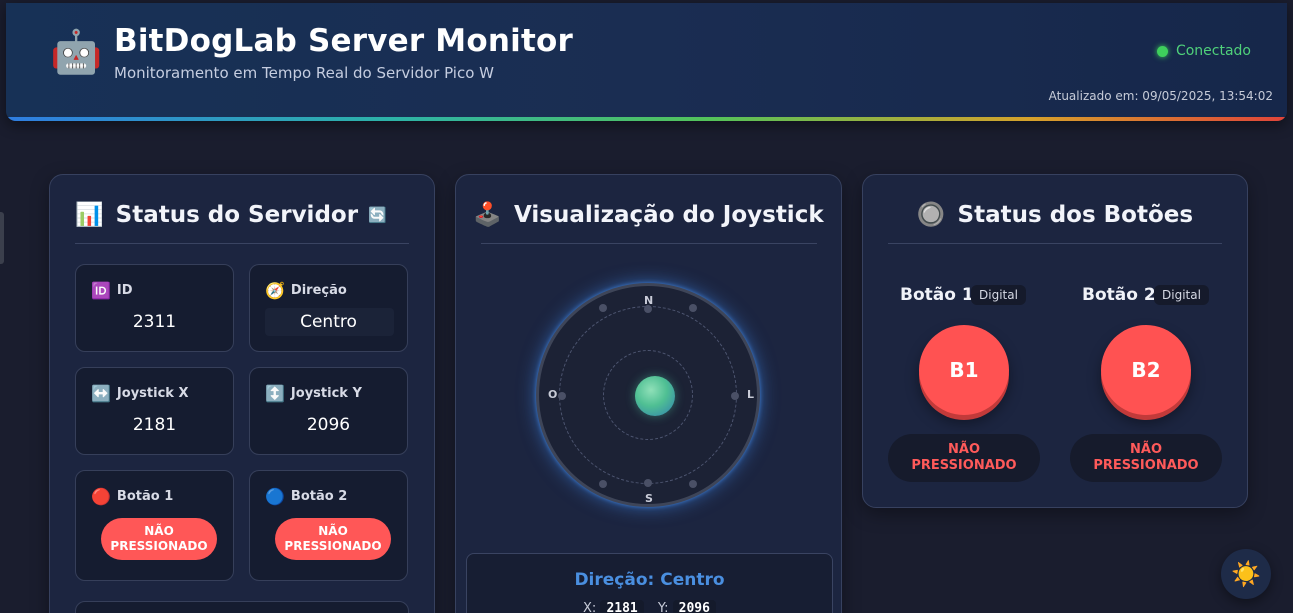 The height and width of the screenshot is (613, 1293). I want to click on stat-button2: 🔵 Botão 2 NÃO PRESSIONADO, so click(328, 525).